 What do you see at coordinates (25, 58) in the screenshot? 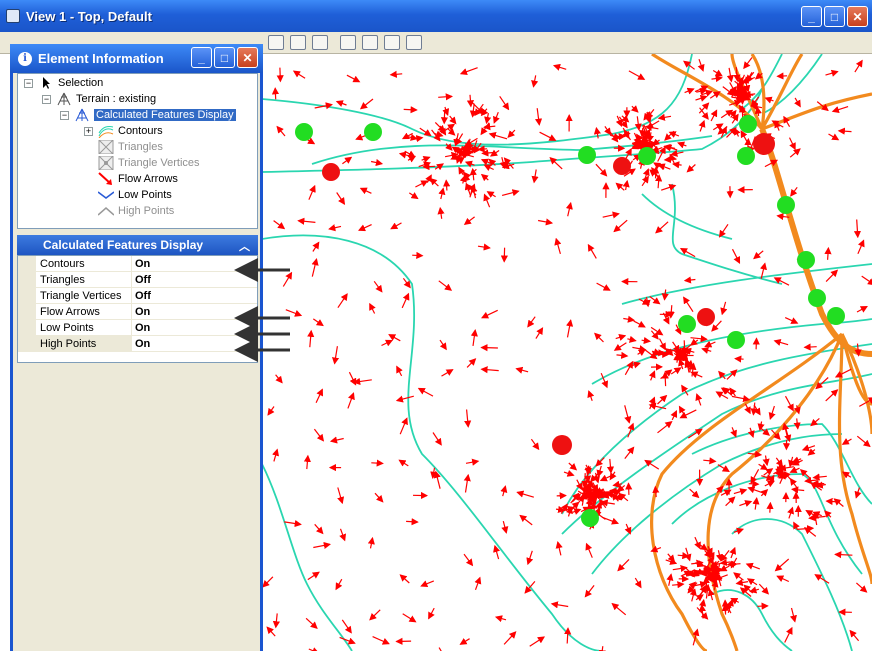
I see `info-icon: i` at bounding box center [25, 58].